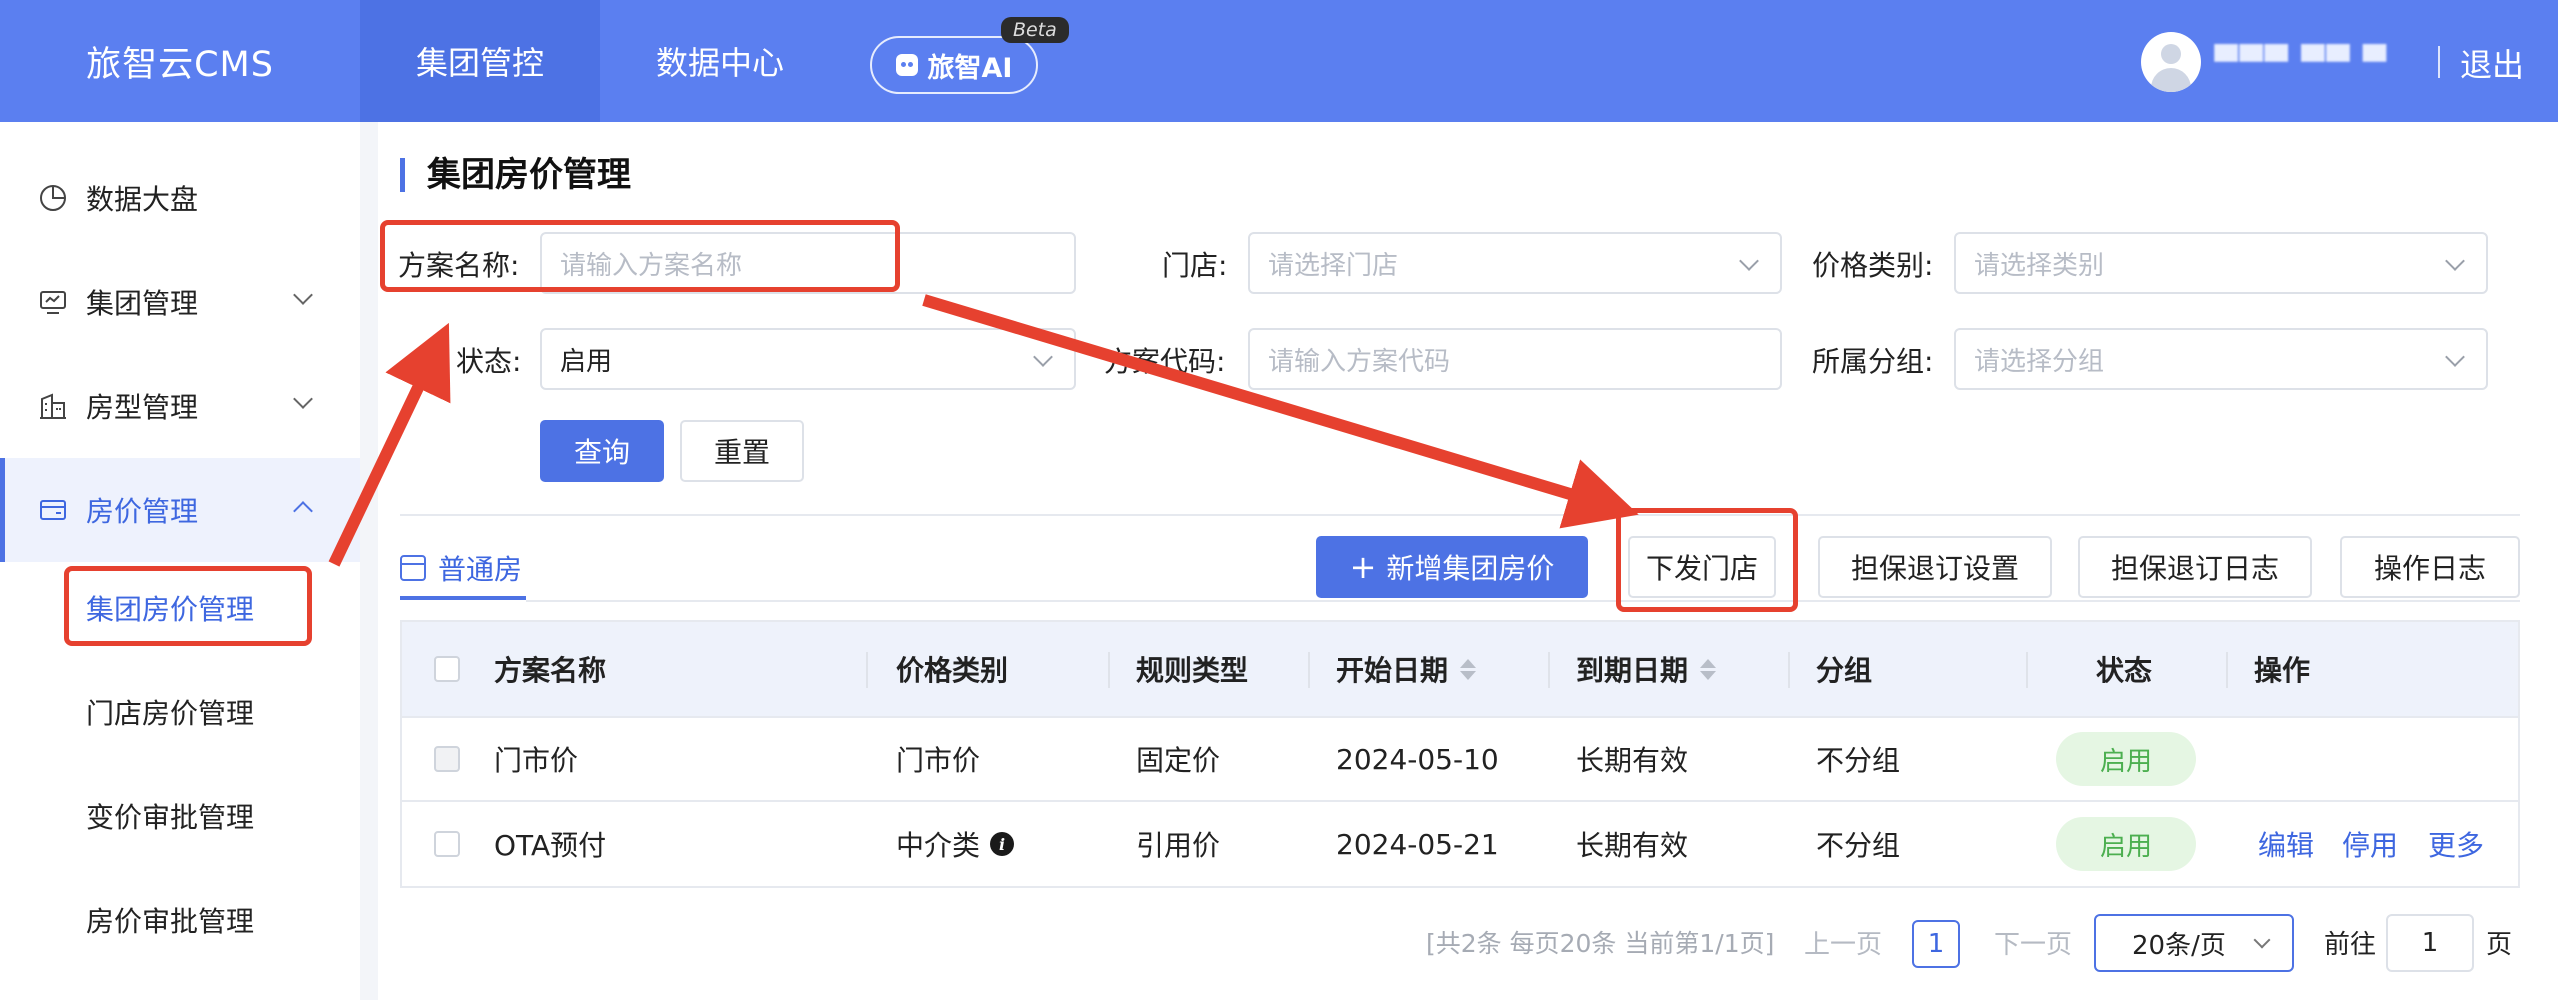 This screenshot has height=1000, width=2558. I want to click on select-all-checkbox, so click(447, 669).